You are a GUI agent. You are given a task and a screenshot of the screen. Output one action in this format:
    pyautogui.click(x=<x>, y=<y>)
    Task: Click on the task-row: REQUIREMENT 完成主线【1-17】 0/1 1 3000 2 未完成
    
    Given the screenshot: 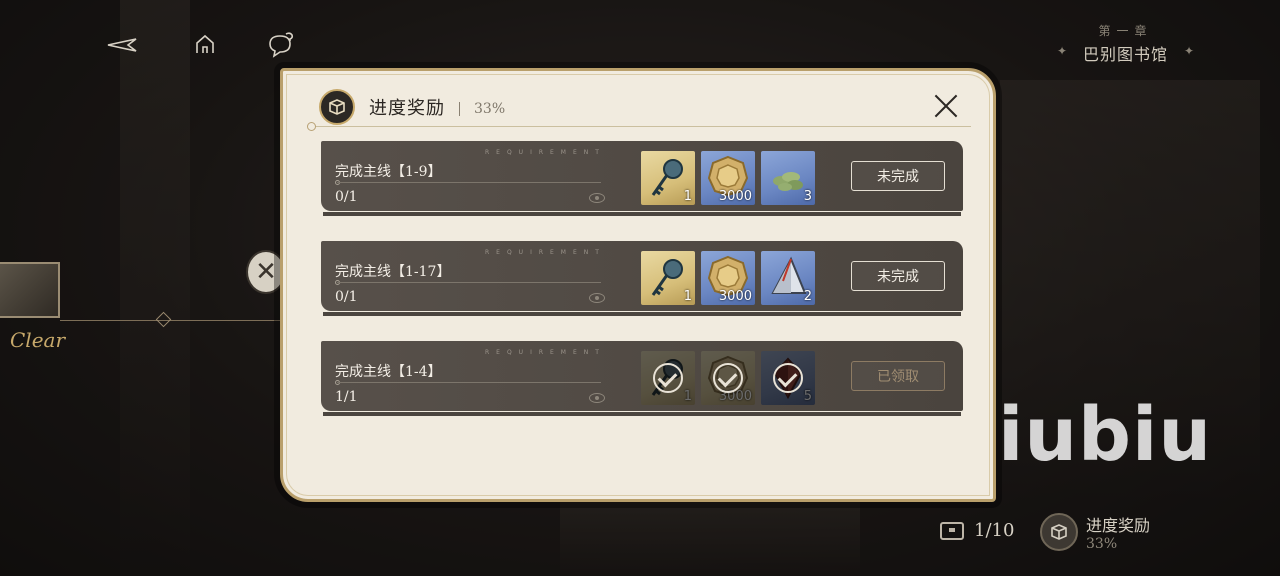 What is the action you would take?
    pyautogui.click(x=642, y=278)
    